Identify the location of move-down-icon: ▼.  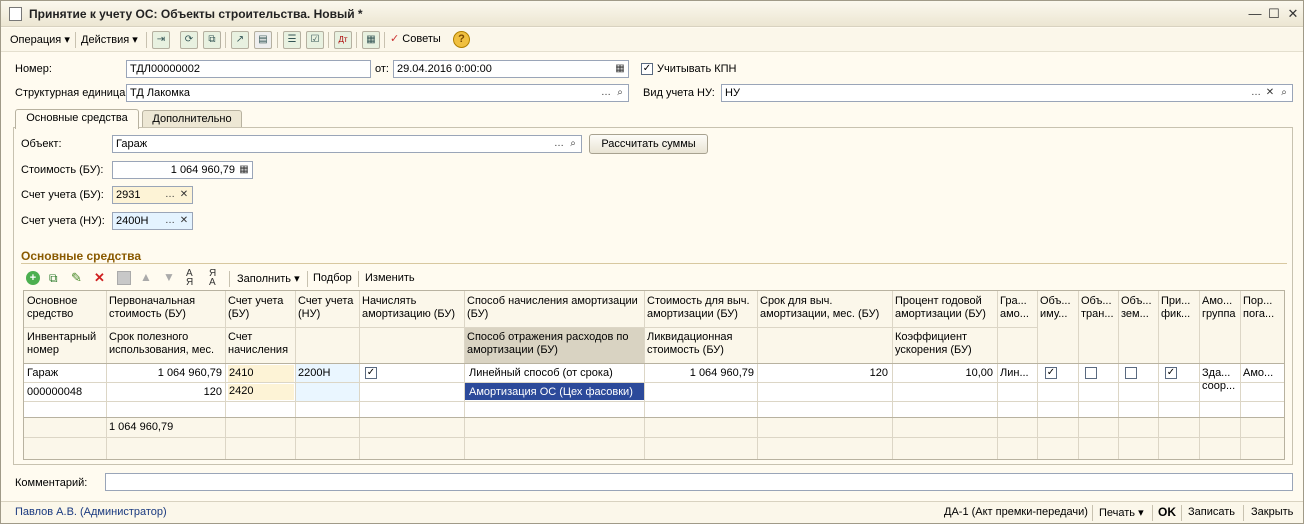
(169, 277).